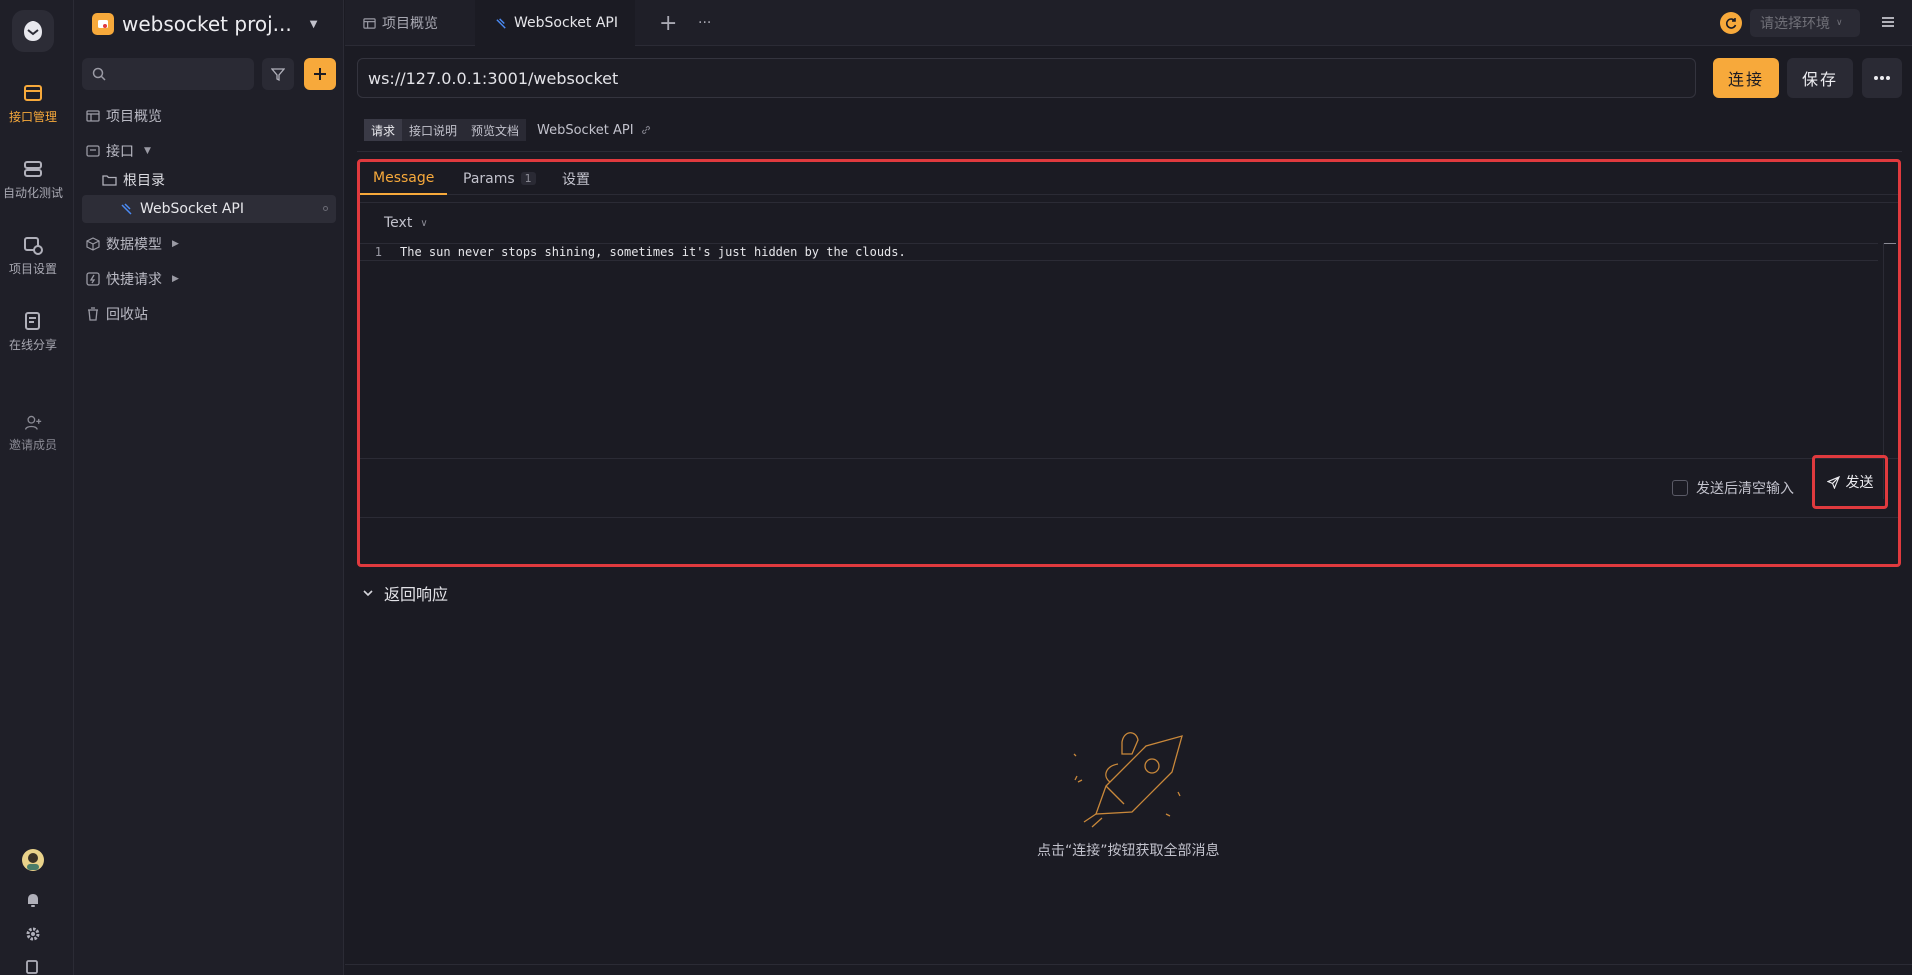 This screenshot has width=1912, height=975. Describe the element at coordinates (325, 208) in the screenshot. I see `status-dot` at that location.